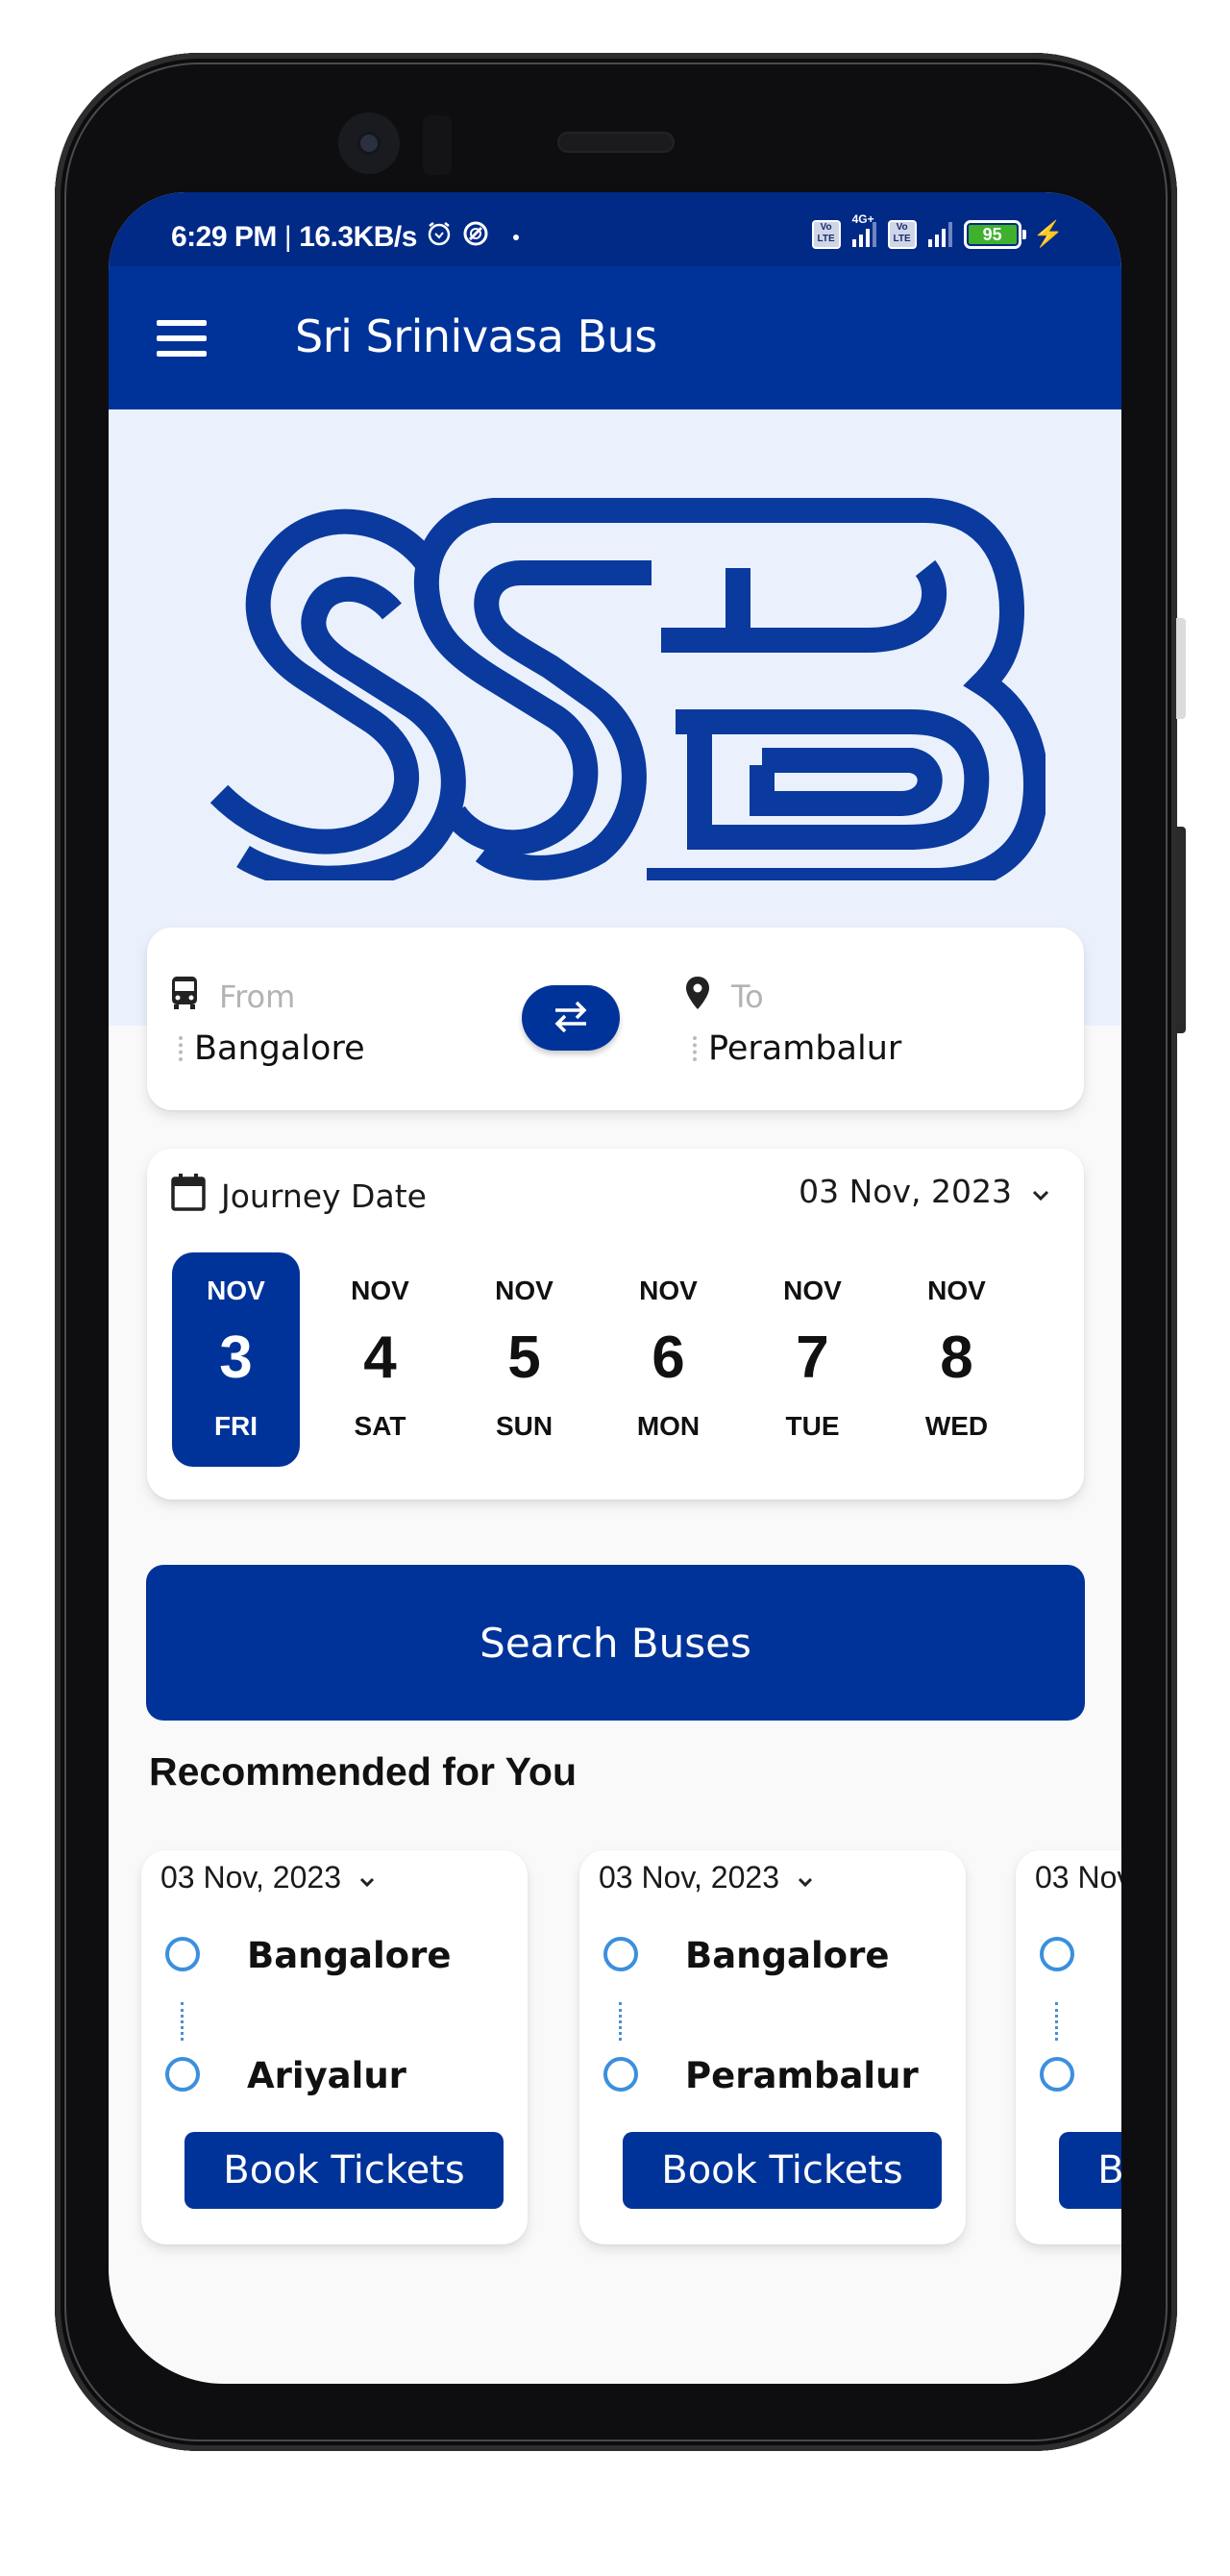  I want to click on data-saver-icon, so click(476, 238).